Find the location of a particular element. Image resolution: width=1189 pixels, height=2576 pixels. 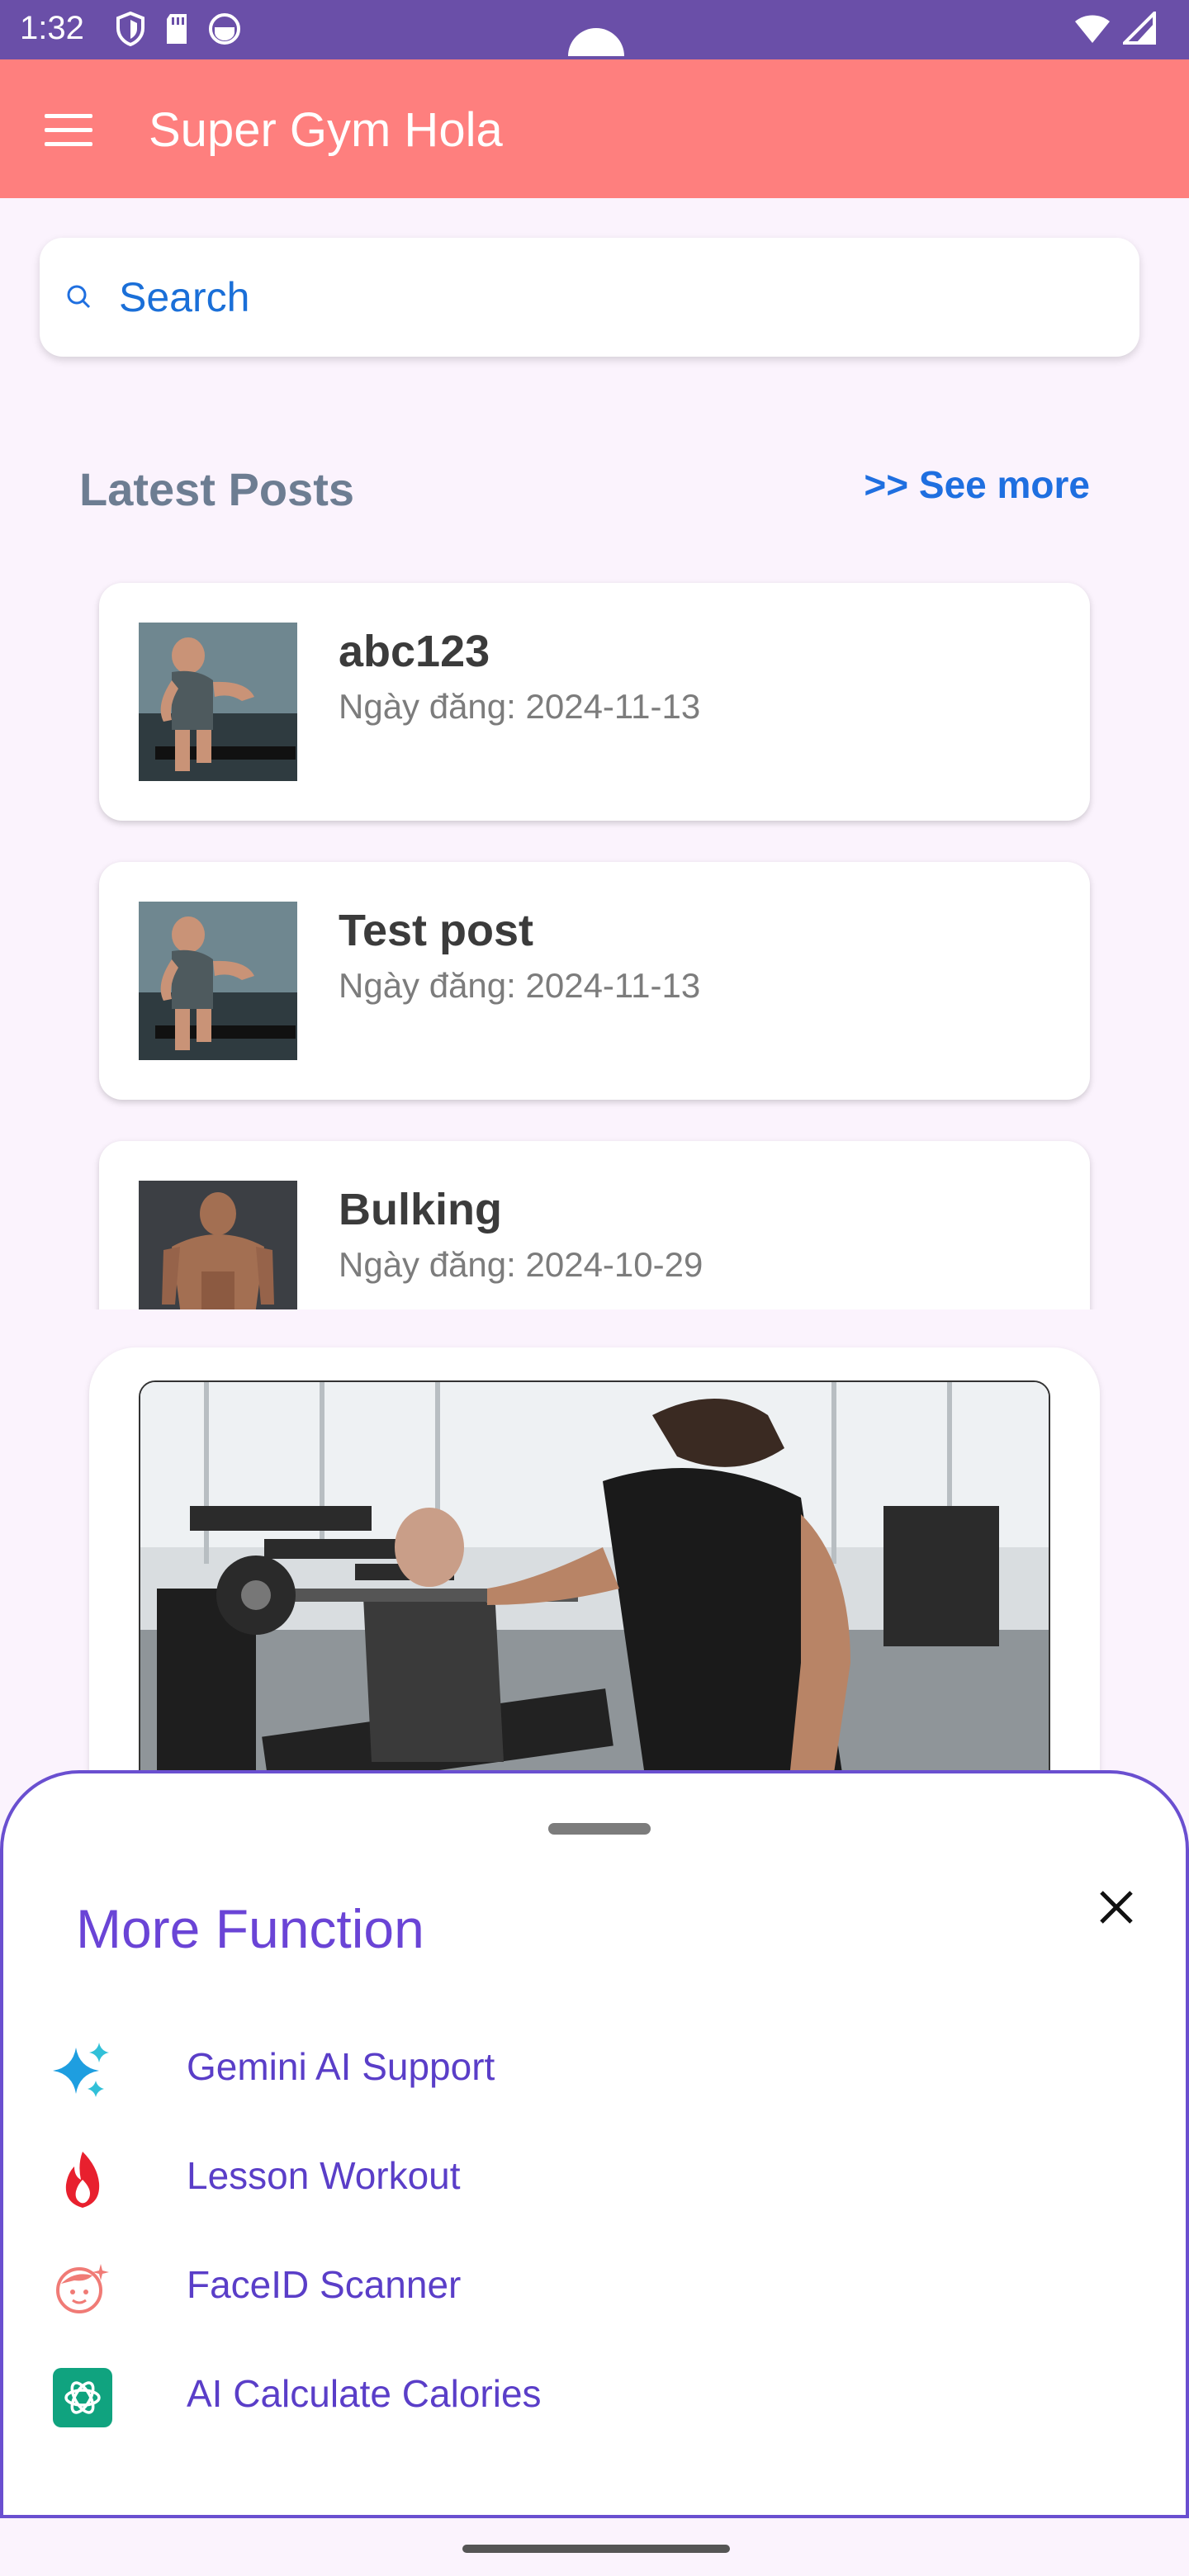

post-date: Ngày đăng: 2024-10-29 is located at coordinates (521, 1264).